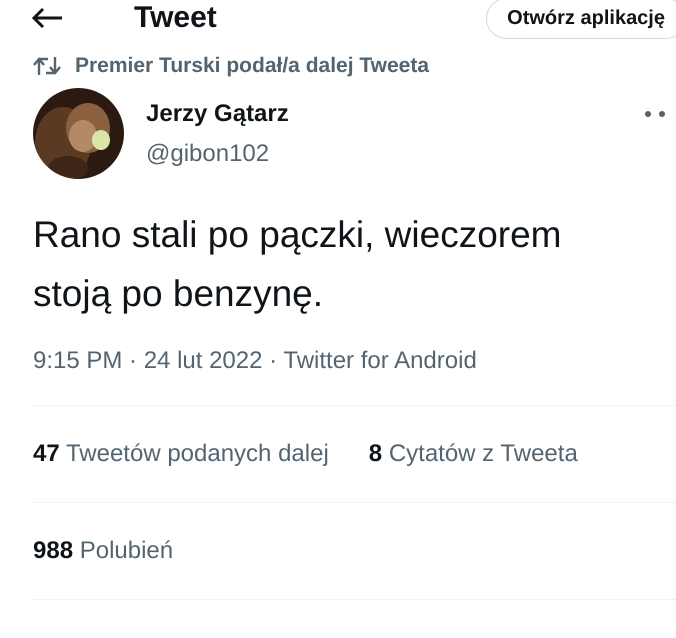 The width and height of the screenshot is (676, 638). Describe the element at coordinates (47, 18) in the screenshot. I see `back-arrow-icon` at that location.